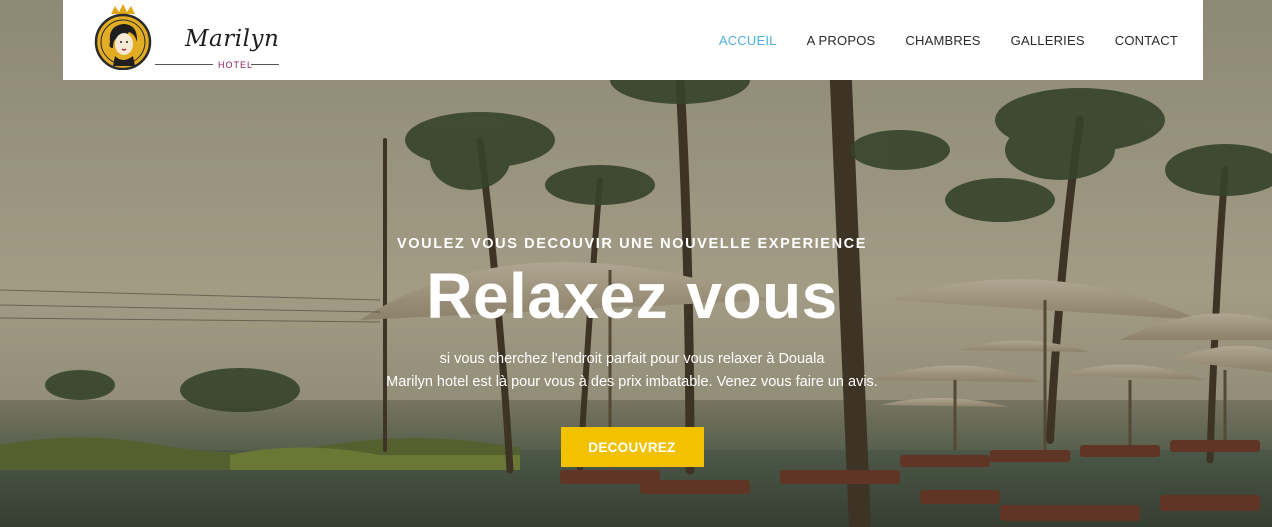  Describe the element at coordinates (748, 40) in the screenshot. I see `nav-item-accueil: ACCUEIL` at that location.